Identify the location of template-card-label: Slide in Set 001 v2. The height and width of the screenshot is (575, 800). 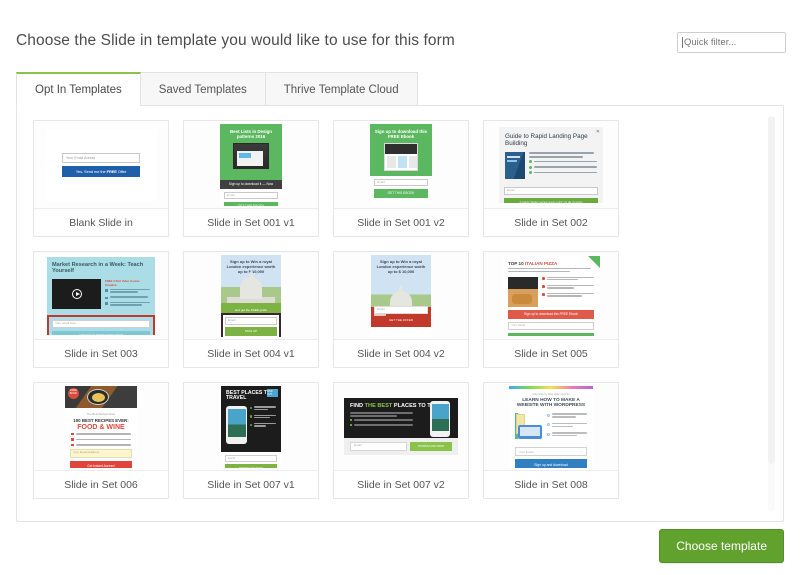
(401, 222).